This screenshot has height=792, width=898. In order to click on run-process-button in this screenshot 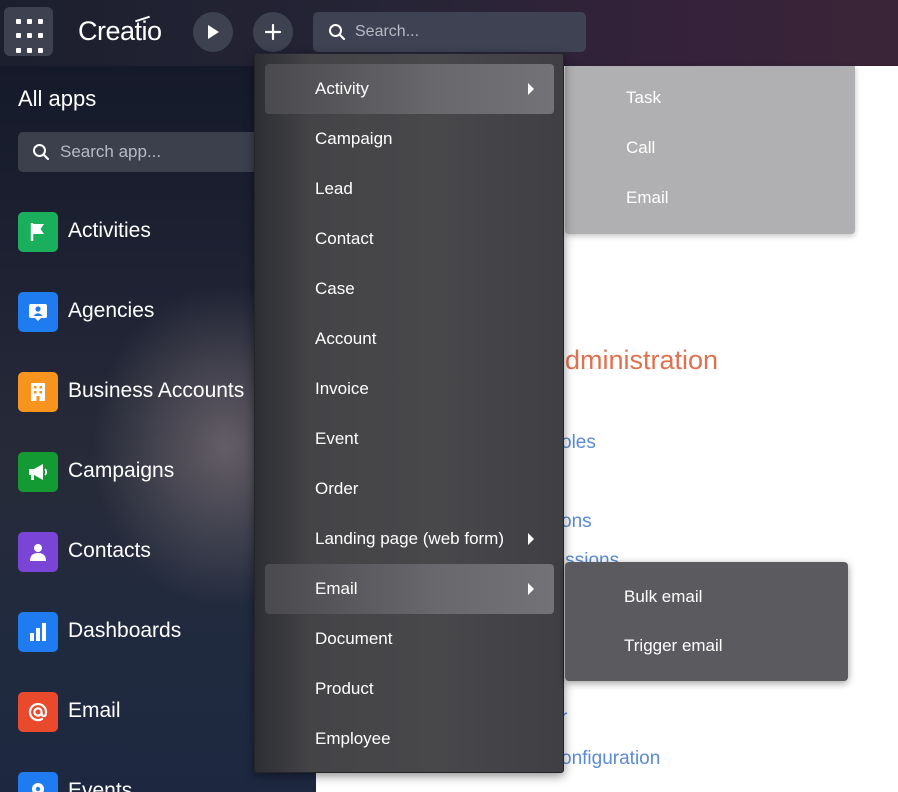, I will do `click(213, 32)`.